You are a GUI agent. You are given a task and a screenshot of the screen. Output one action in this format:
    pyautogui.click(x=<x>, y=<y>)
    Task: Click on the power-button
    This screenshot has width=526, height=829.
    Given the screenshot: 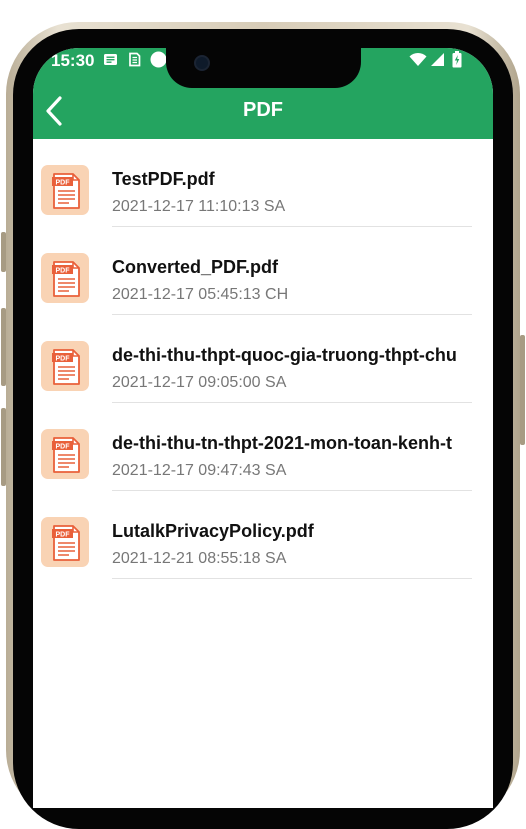 What is the action you would take?
    pyautogui.click(x=522, y=390)
    